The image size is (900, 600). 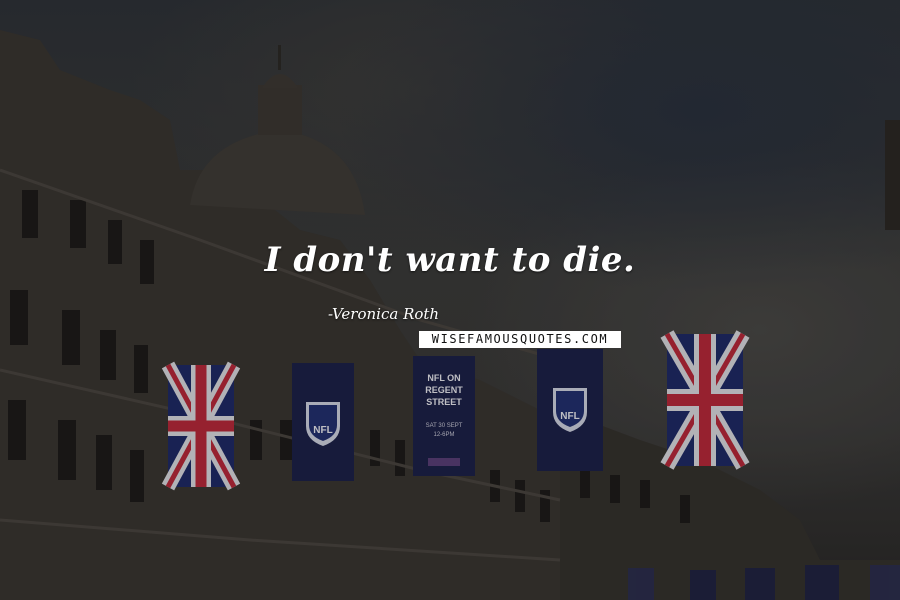 What do you see at coordinates (450, 260) in the screenshot?
I see `quote-text: I don't want to die.` at bounding box center [450, 260].